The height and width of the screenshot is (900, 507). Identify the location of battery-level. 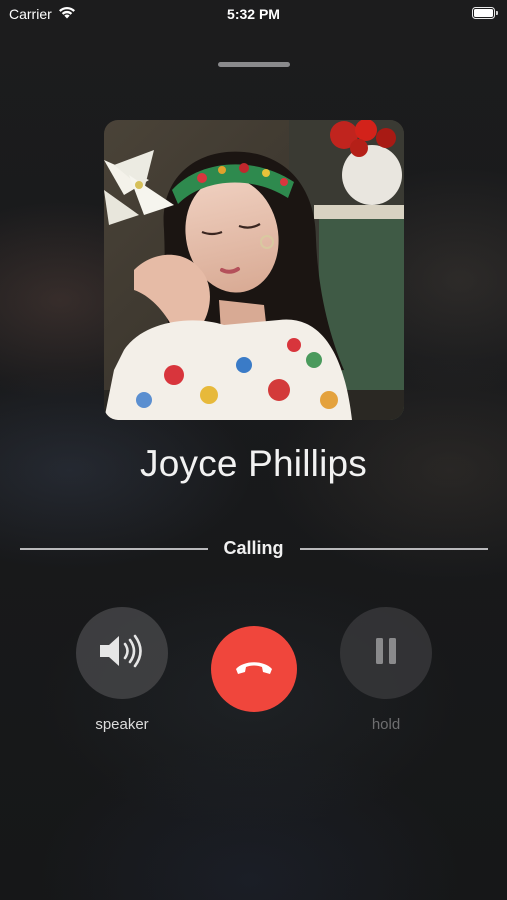
(483, 13).